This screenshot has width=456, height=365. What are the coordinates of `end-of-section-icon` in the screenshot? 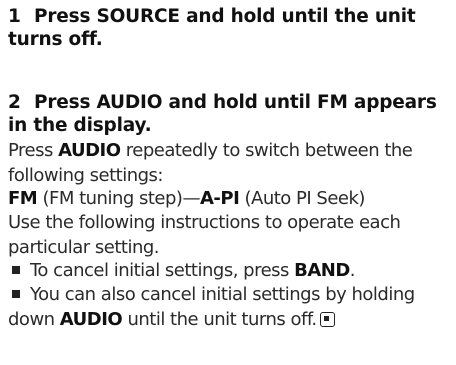 It's located at (327, 319).